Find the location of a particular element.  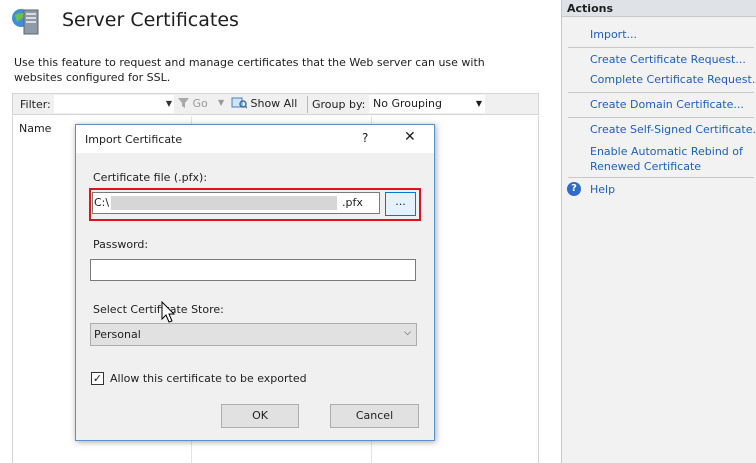

server-certificate-icon is located at coordinates (25, 22).